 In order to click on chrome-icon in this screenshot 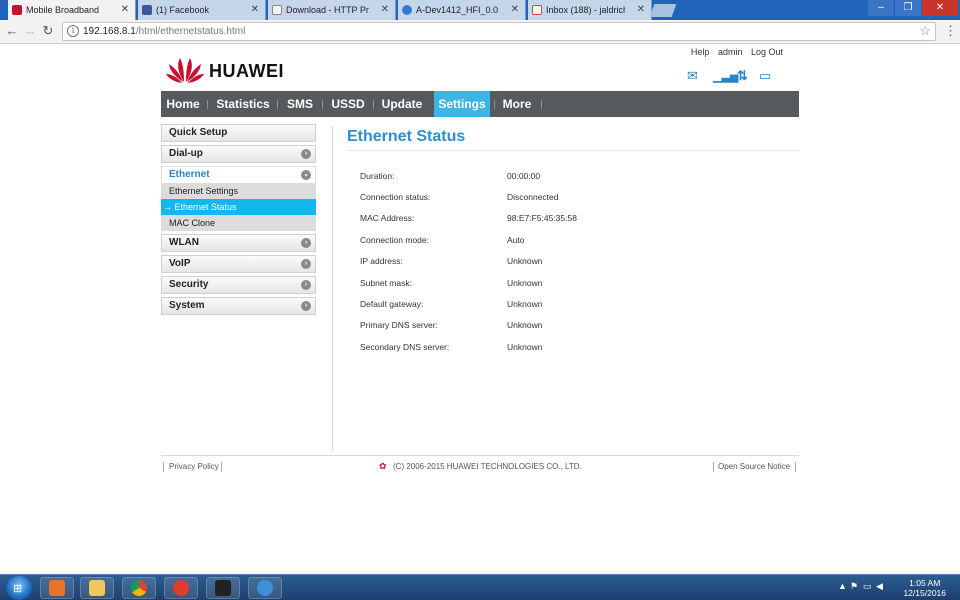, I will do `click(139, 588)`.